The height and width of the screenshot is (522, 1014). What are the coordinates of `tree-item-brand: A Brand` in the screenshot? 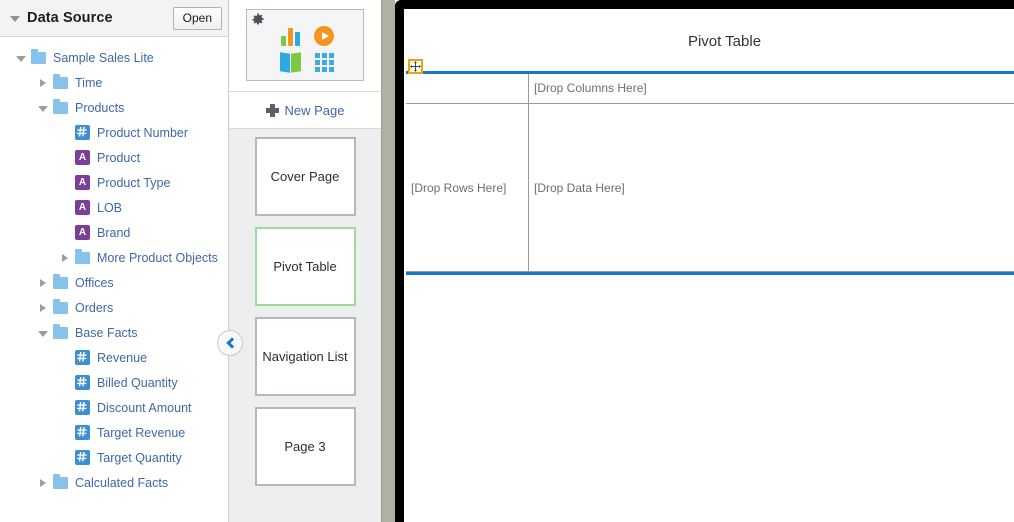 It's located at (114, 232).